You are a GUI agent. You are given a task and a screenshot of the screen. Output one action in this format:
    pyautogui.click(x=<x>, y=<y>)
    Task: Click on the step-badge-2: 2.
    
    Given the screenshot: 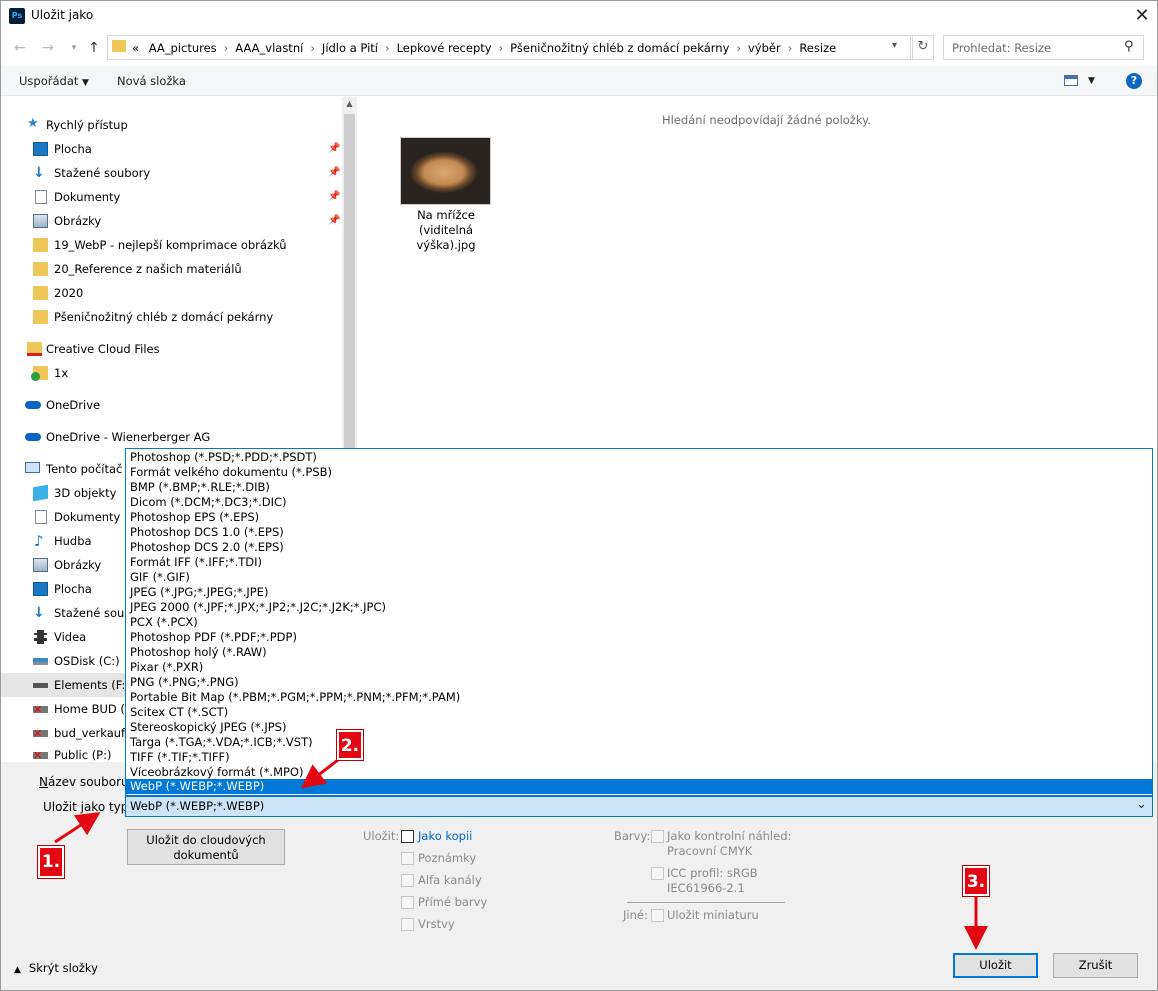 What is the action you would take?
    pyautogui.click(x=350, y=745)
    